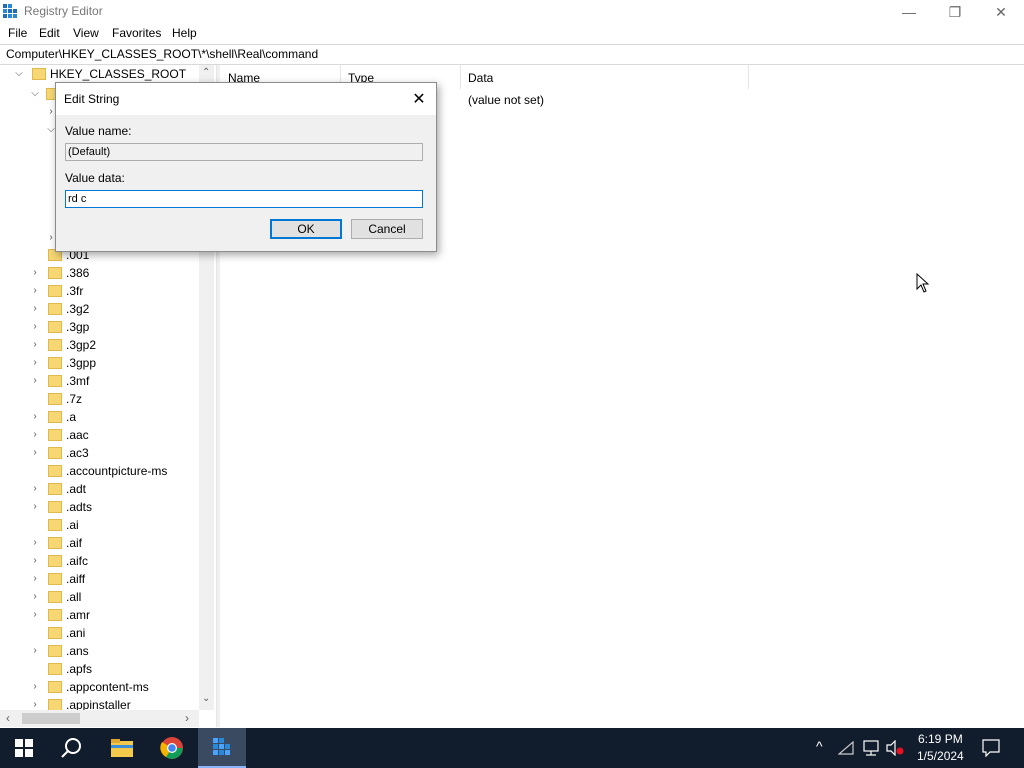 The width and height of the screenshot is (1024, 768). What do you see at coordinates (72, 748) in the screenshot?
I see `search-button` at bounding box center [72, 748].